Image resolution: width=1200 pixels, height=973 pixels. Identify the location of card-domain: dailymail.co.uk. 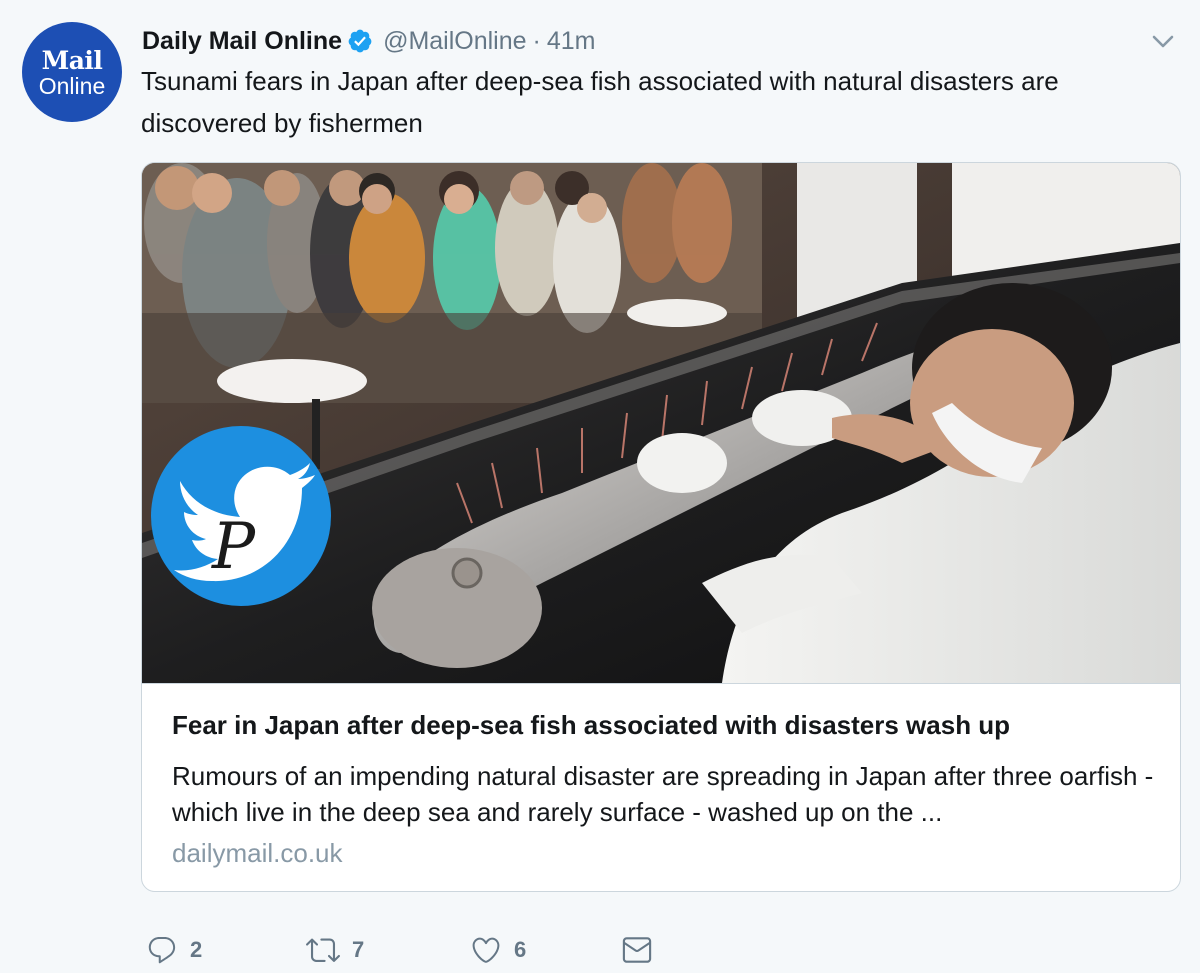
(257, 853).